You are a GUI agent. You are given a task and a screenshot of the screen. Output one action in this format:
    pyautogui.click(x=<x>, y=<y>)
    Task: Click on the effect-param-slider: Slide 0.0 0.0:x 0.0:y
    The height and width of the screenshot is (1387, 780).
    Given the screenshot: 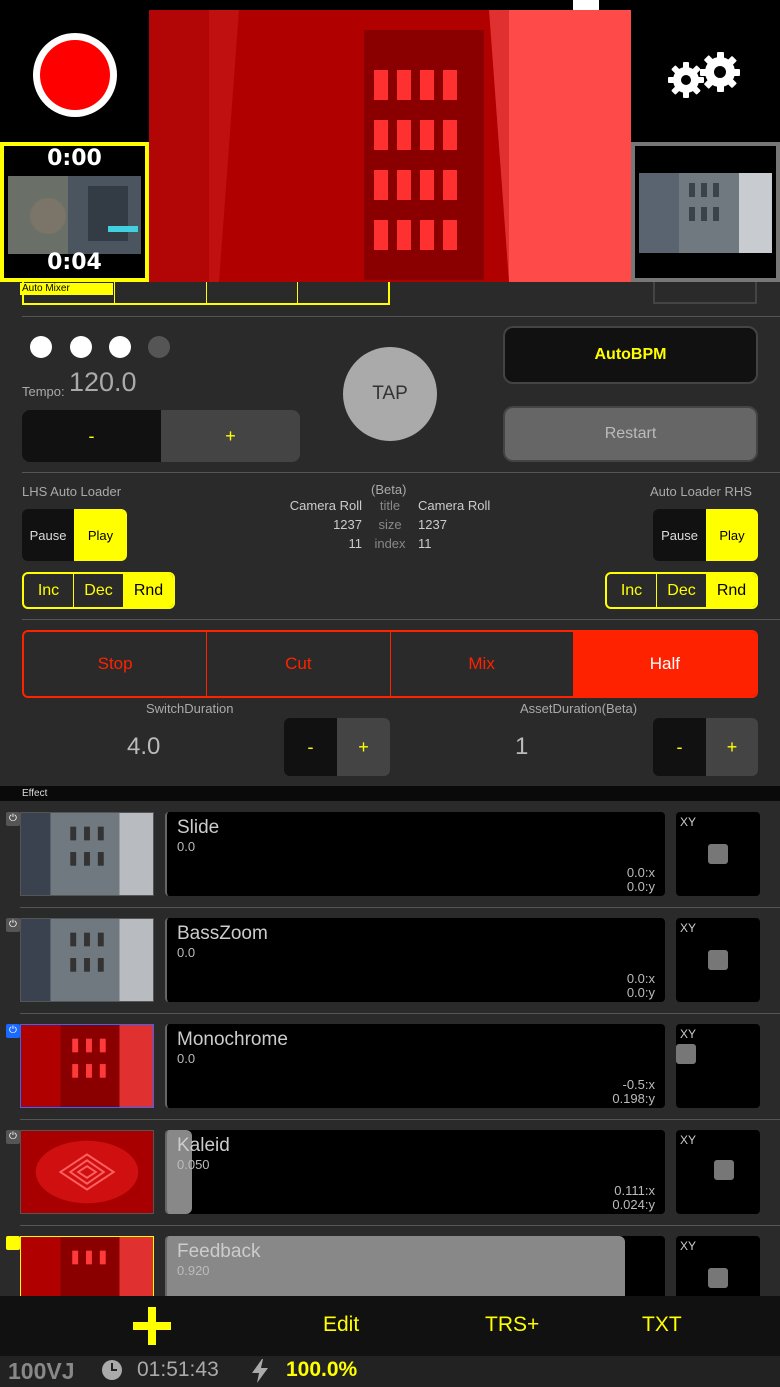 What is the action you would take?
    pyautogui.click(x=415, y=854)
    